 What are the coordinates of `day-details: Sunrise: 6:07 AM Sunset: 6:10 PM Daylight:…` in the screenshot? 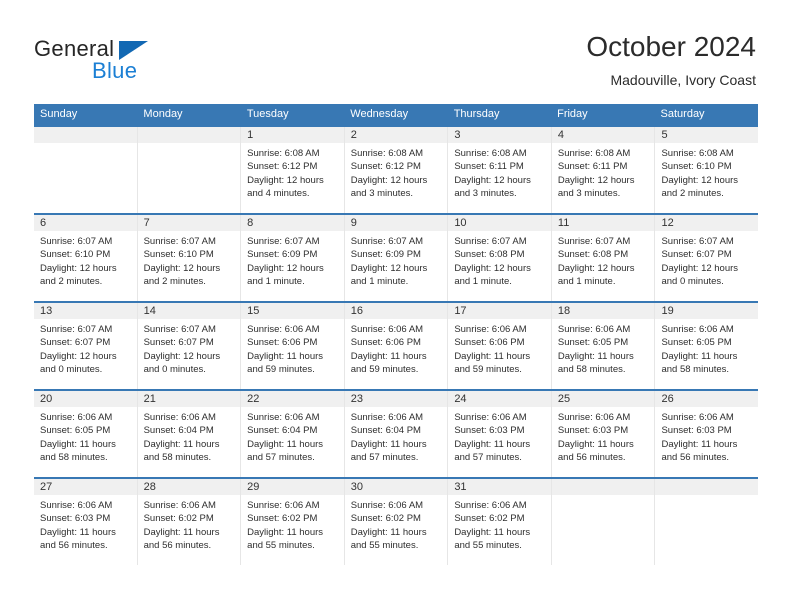 It's located at (85, 260).